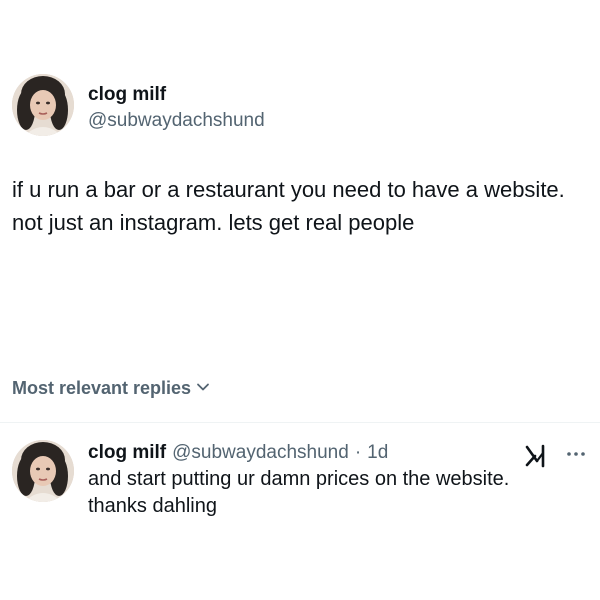 The width and height of the screenshot is (600, 600). Describe the element at coordinates (102, 388) in the screenshot. I see `replies-sort-label: Most relevant replies` at that location.